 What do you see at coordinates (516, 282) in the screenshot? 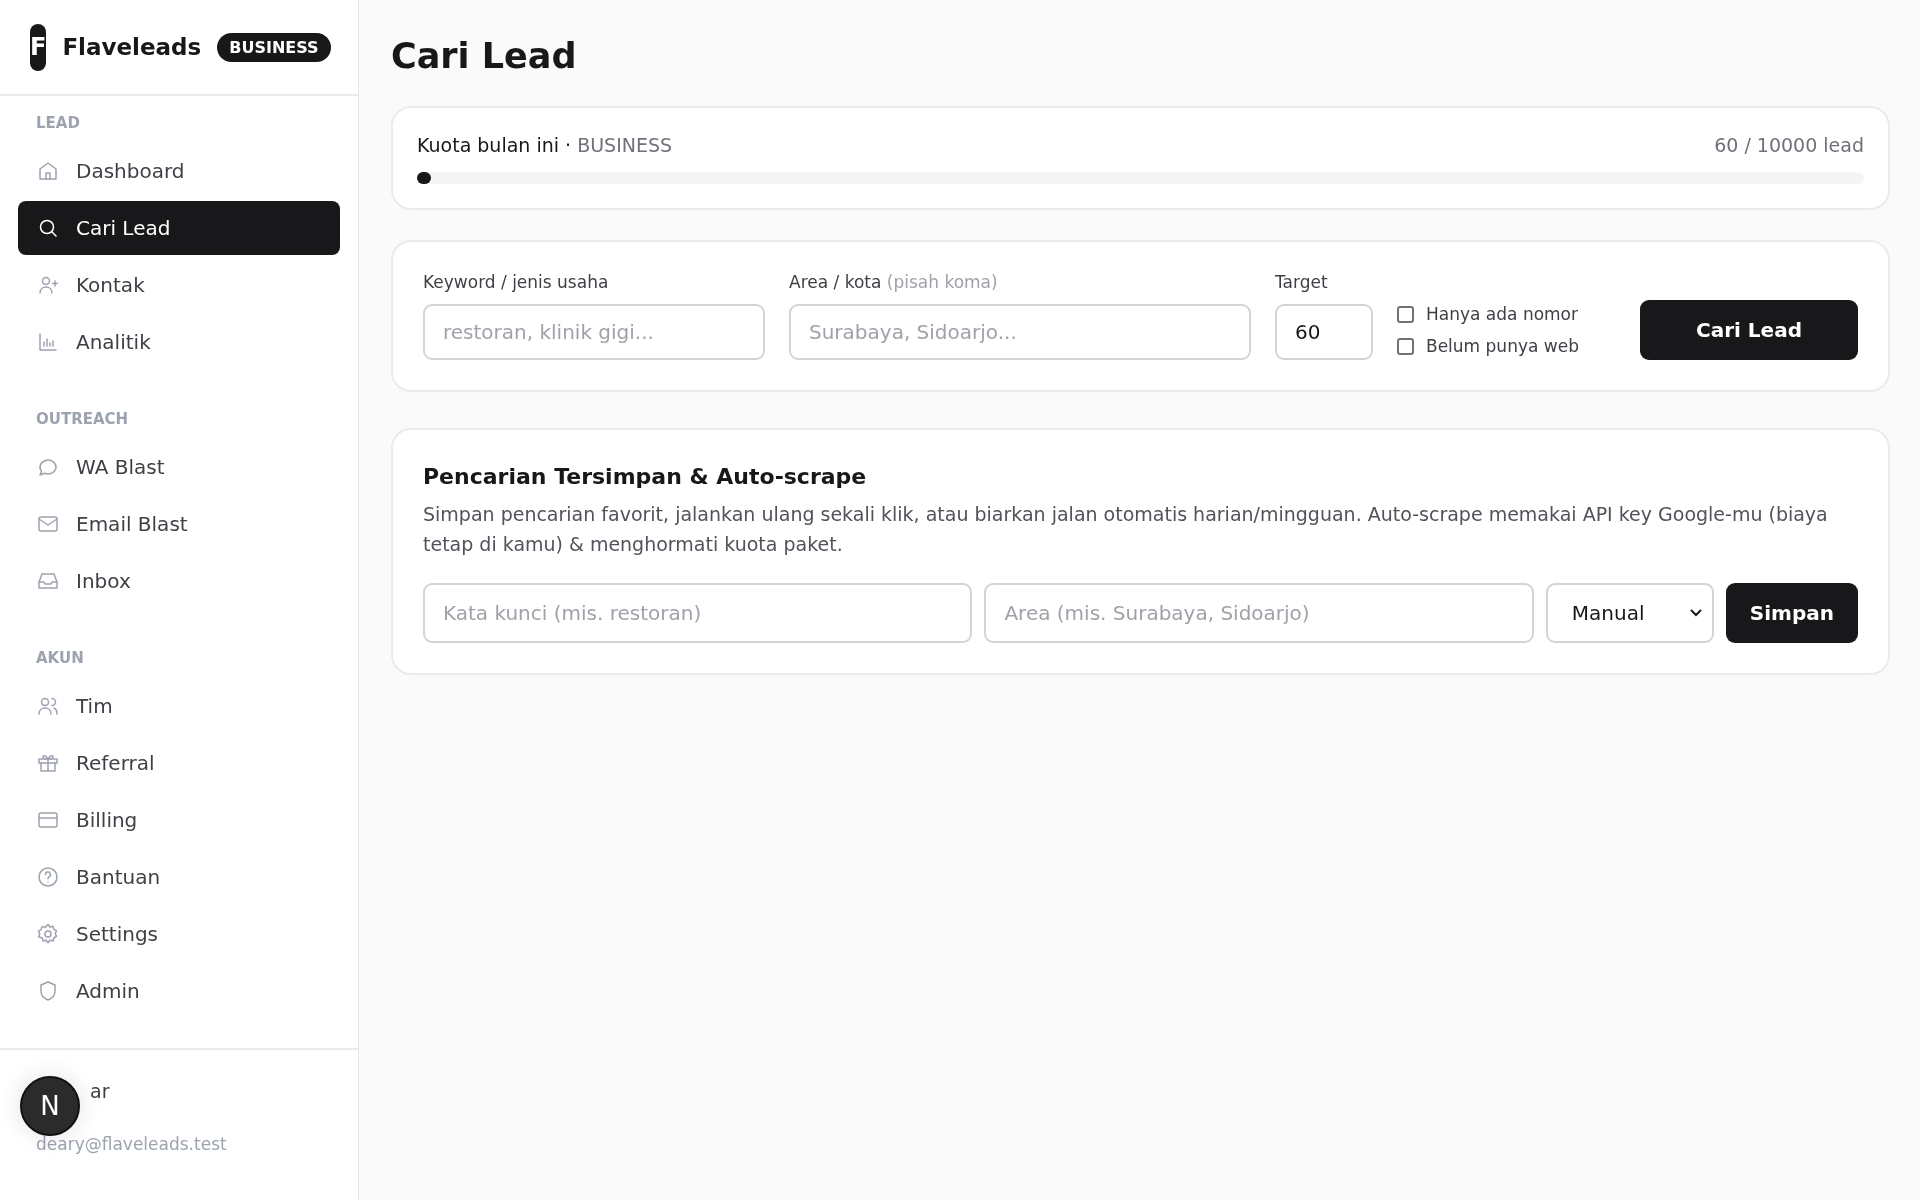
I see `field-label: Keyword / jenis usaha` at bounding box center [516, 282].